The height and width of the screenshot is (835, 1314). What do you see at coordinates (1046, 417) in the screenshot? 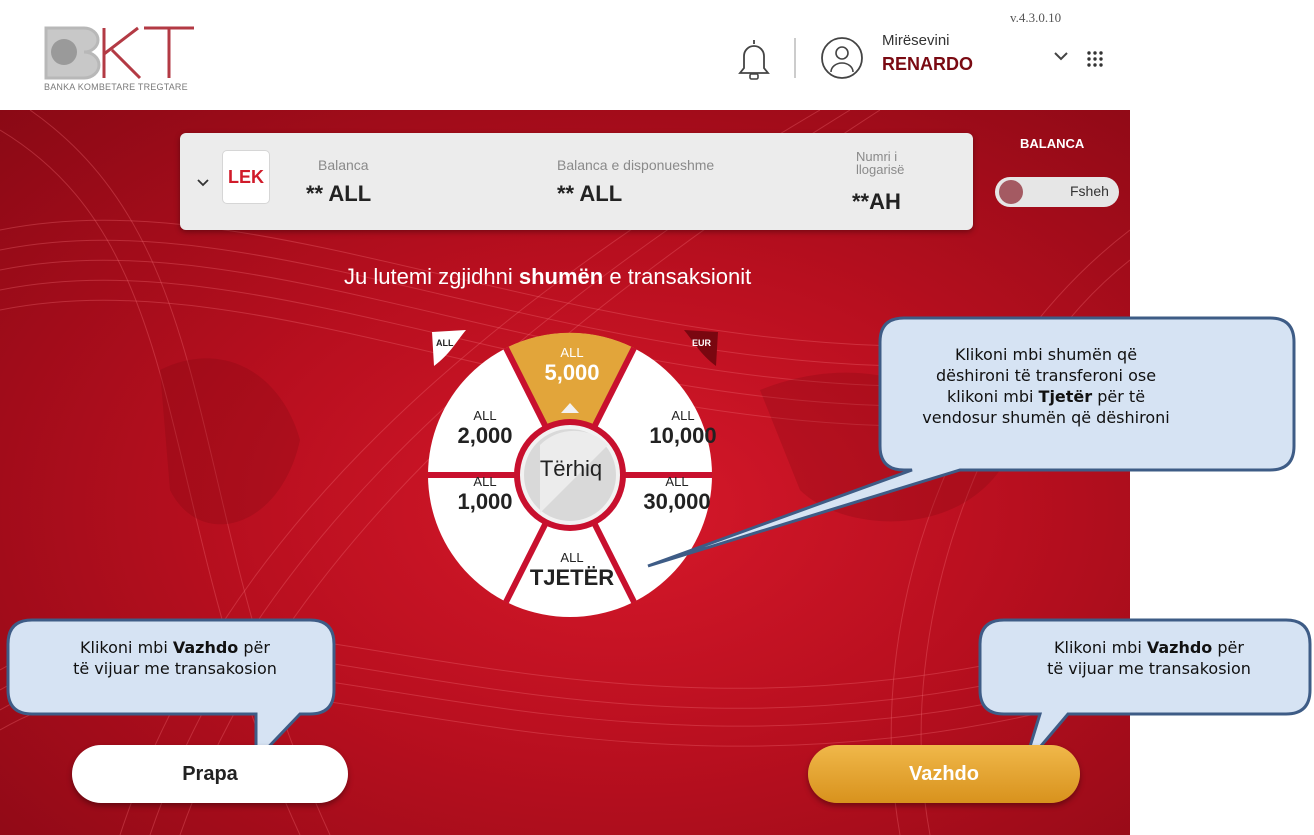
I see `callout-line: vendosur shumën që dëshironi` at bounding box center [1046, 417].